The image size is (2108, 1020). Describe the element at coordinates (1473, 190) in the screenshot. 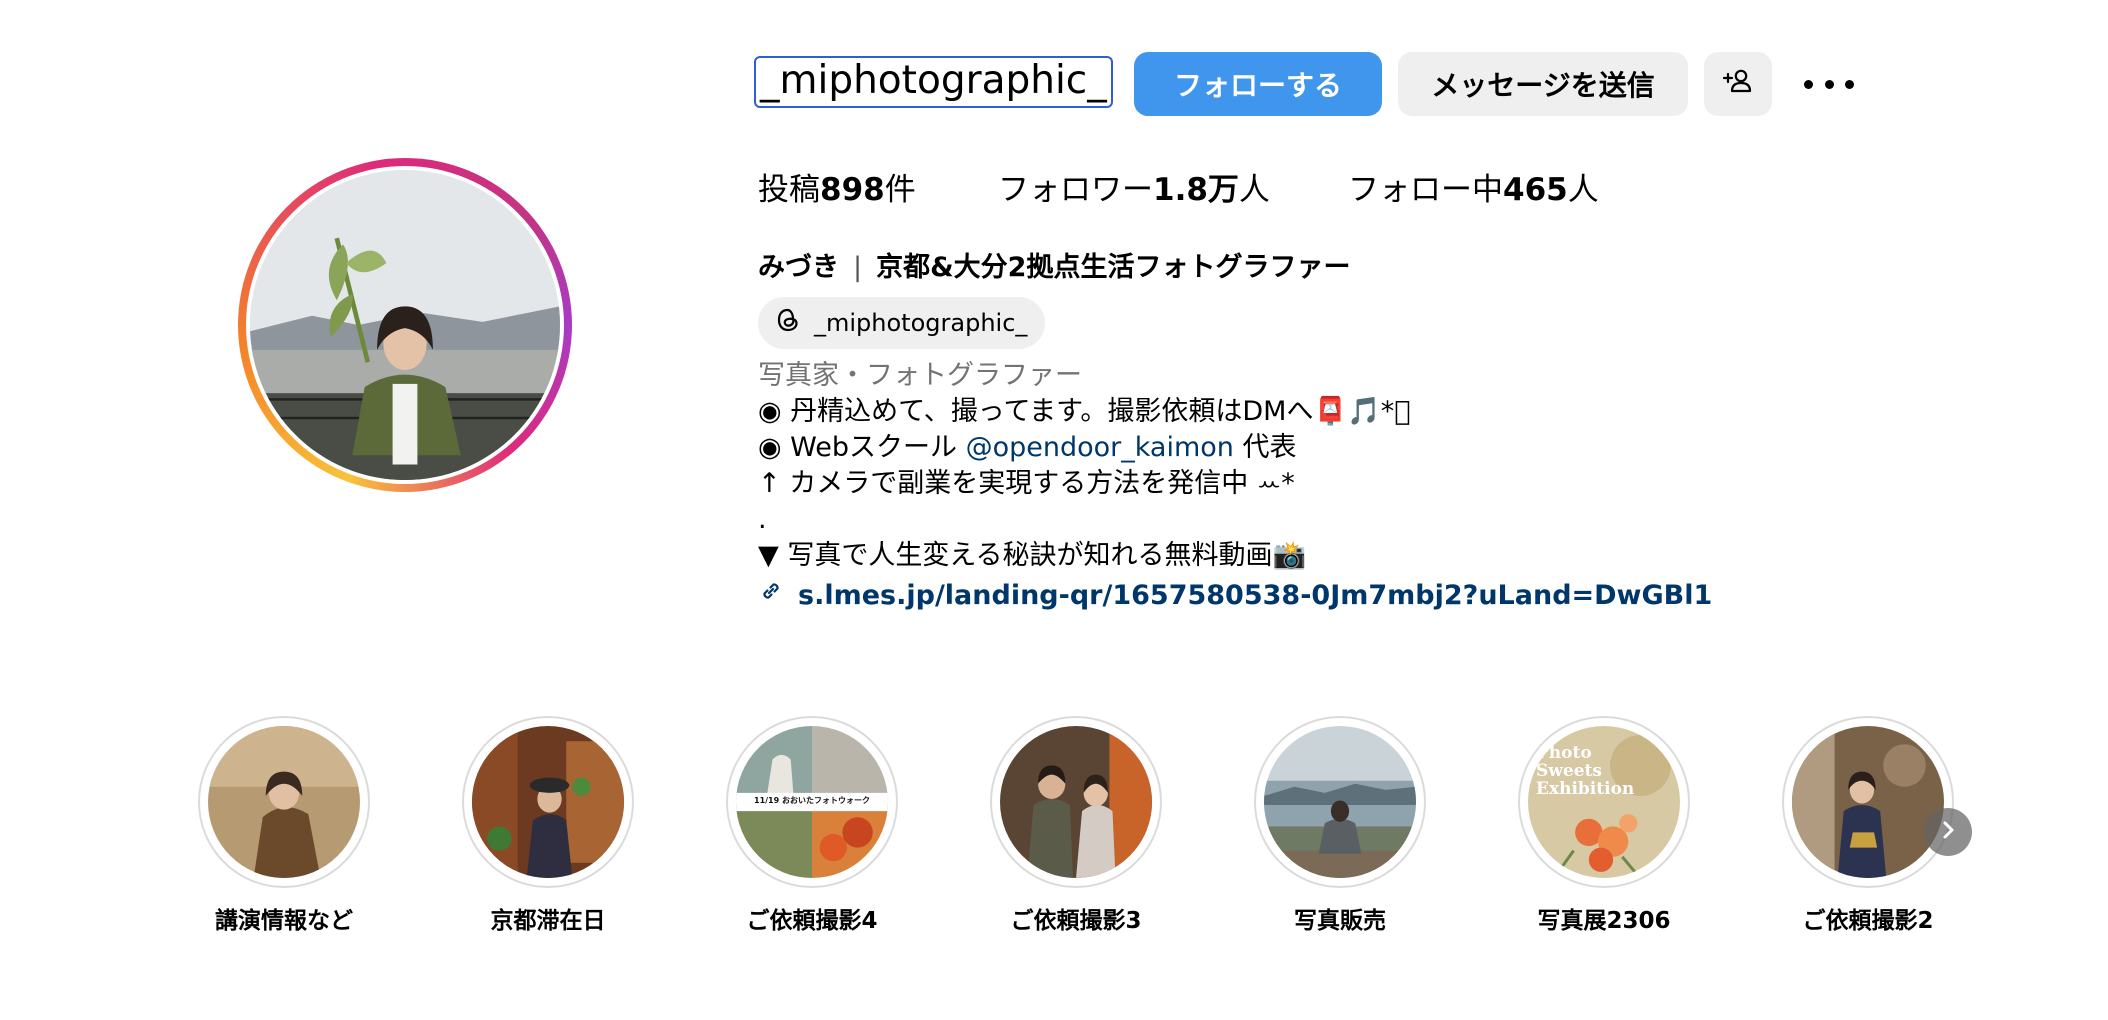

I see `following-link: フォロー中465人` at that location.